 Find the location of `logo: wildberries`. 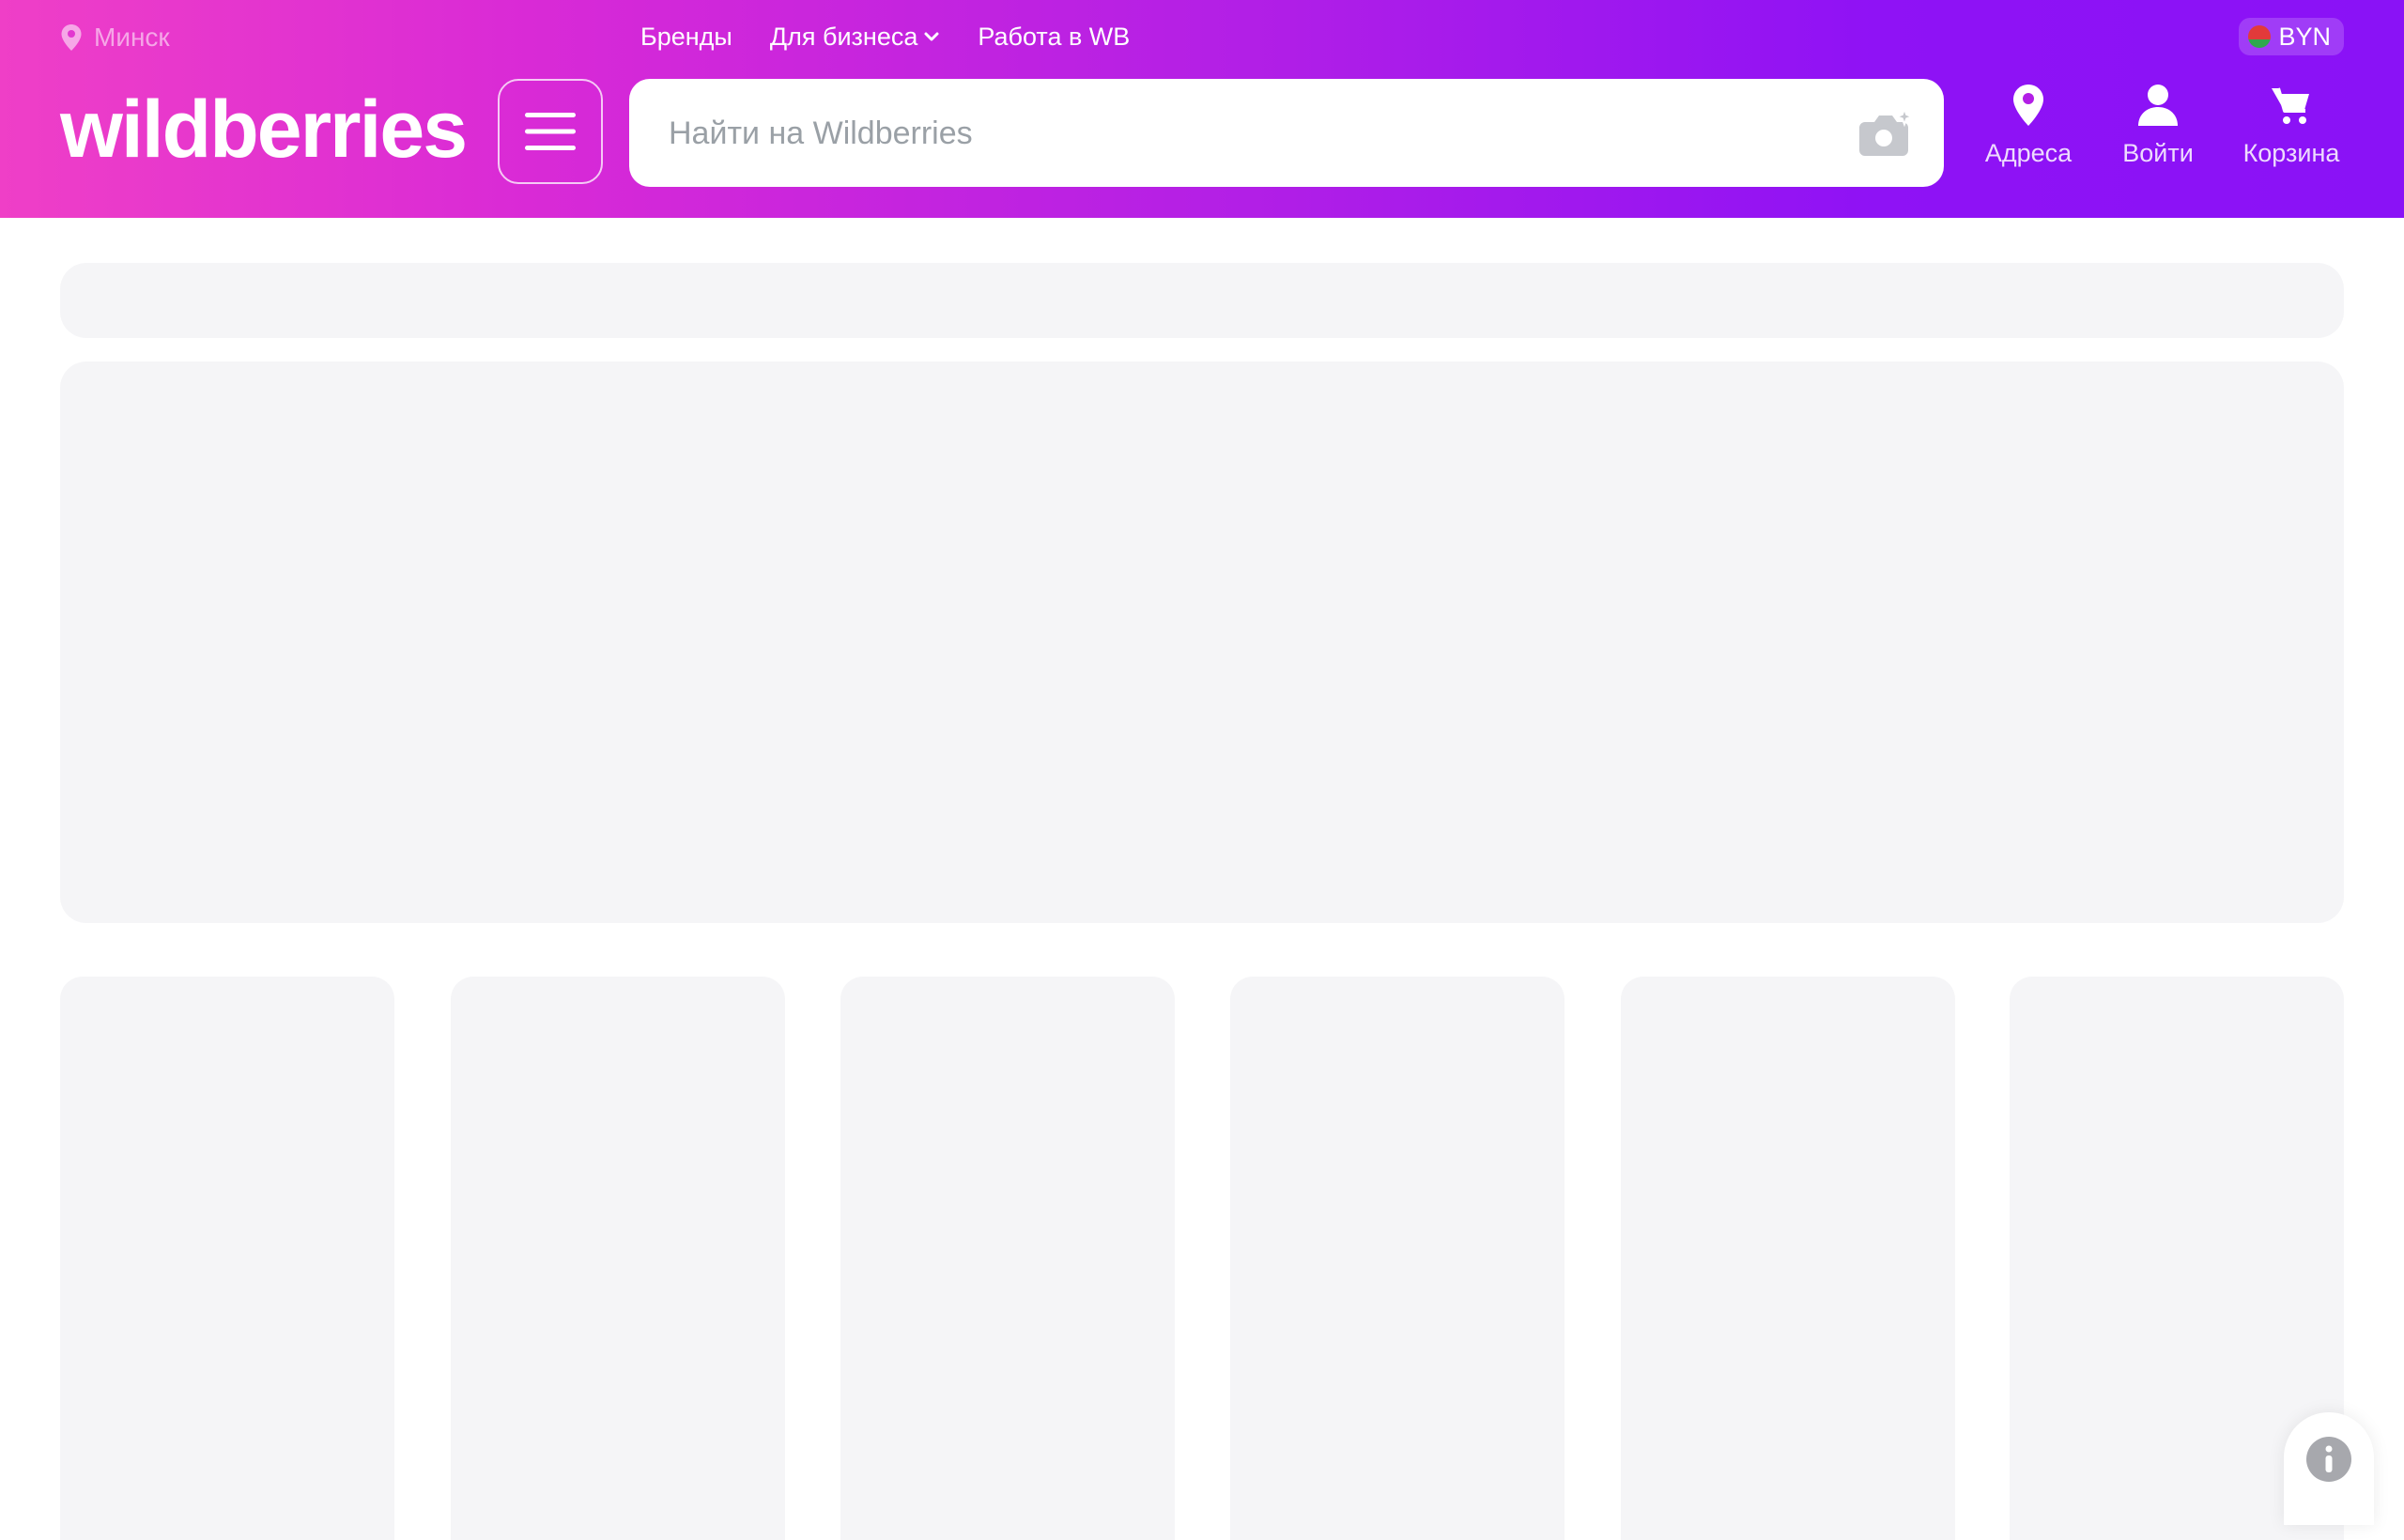

logo: wildberries is located at coordinates (264, 130).